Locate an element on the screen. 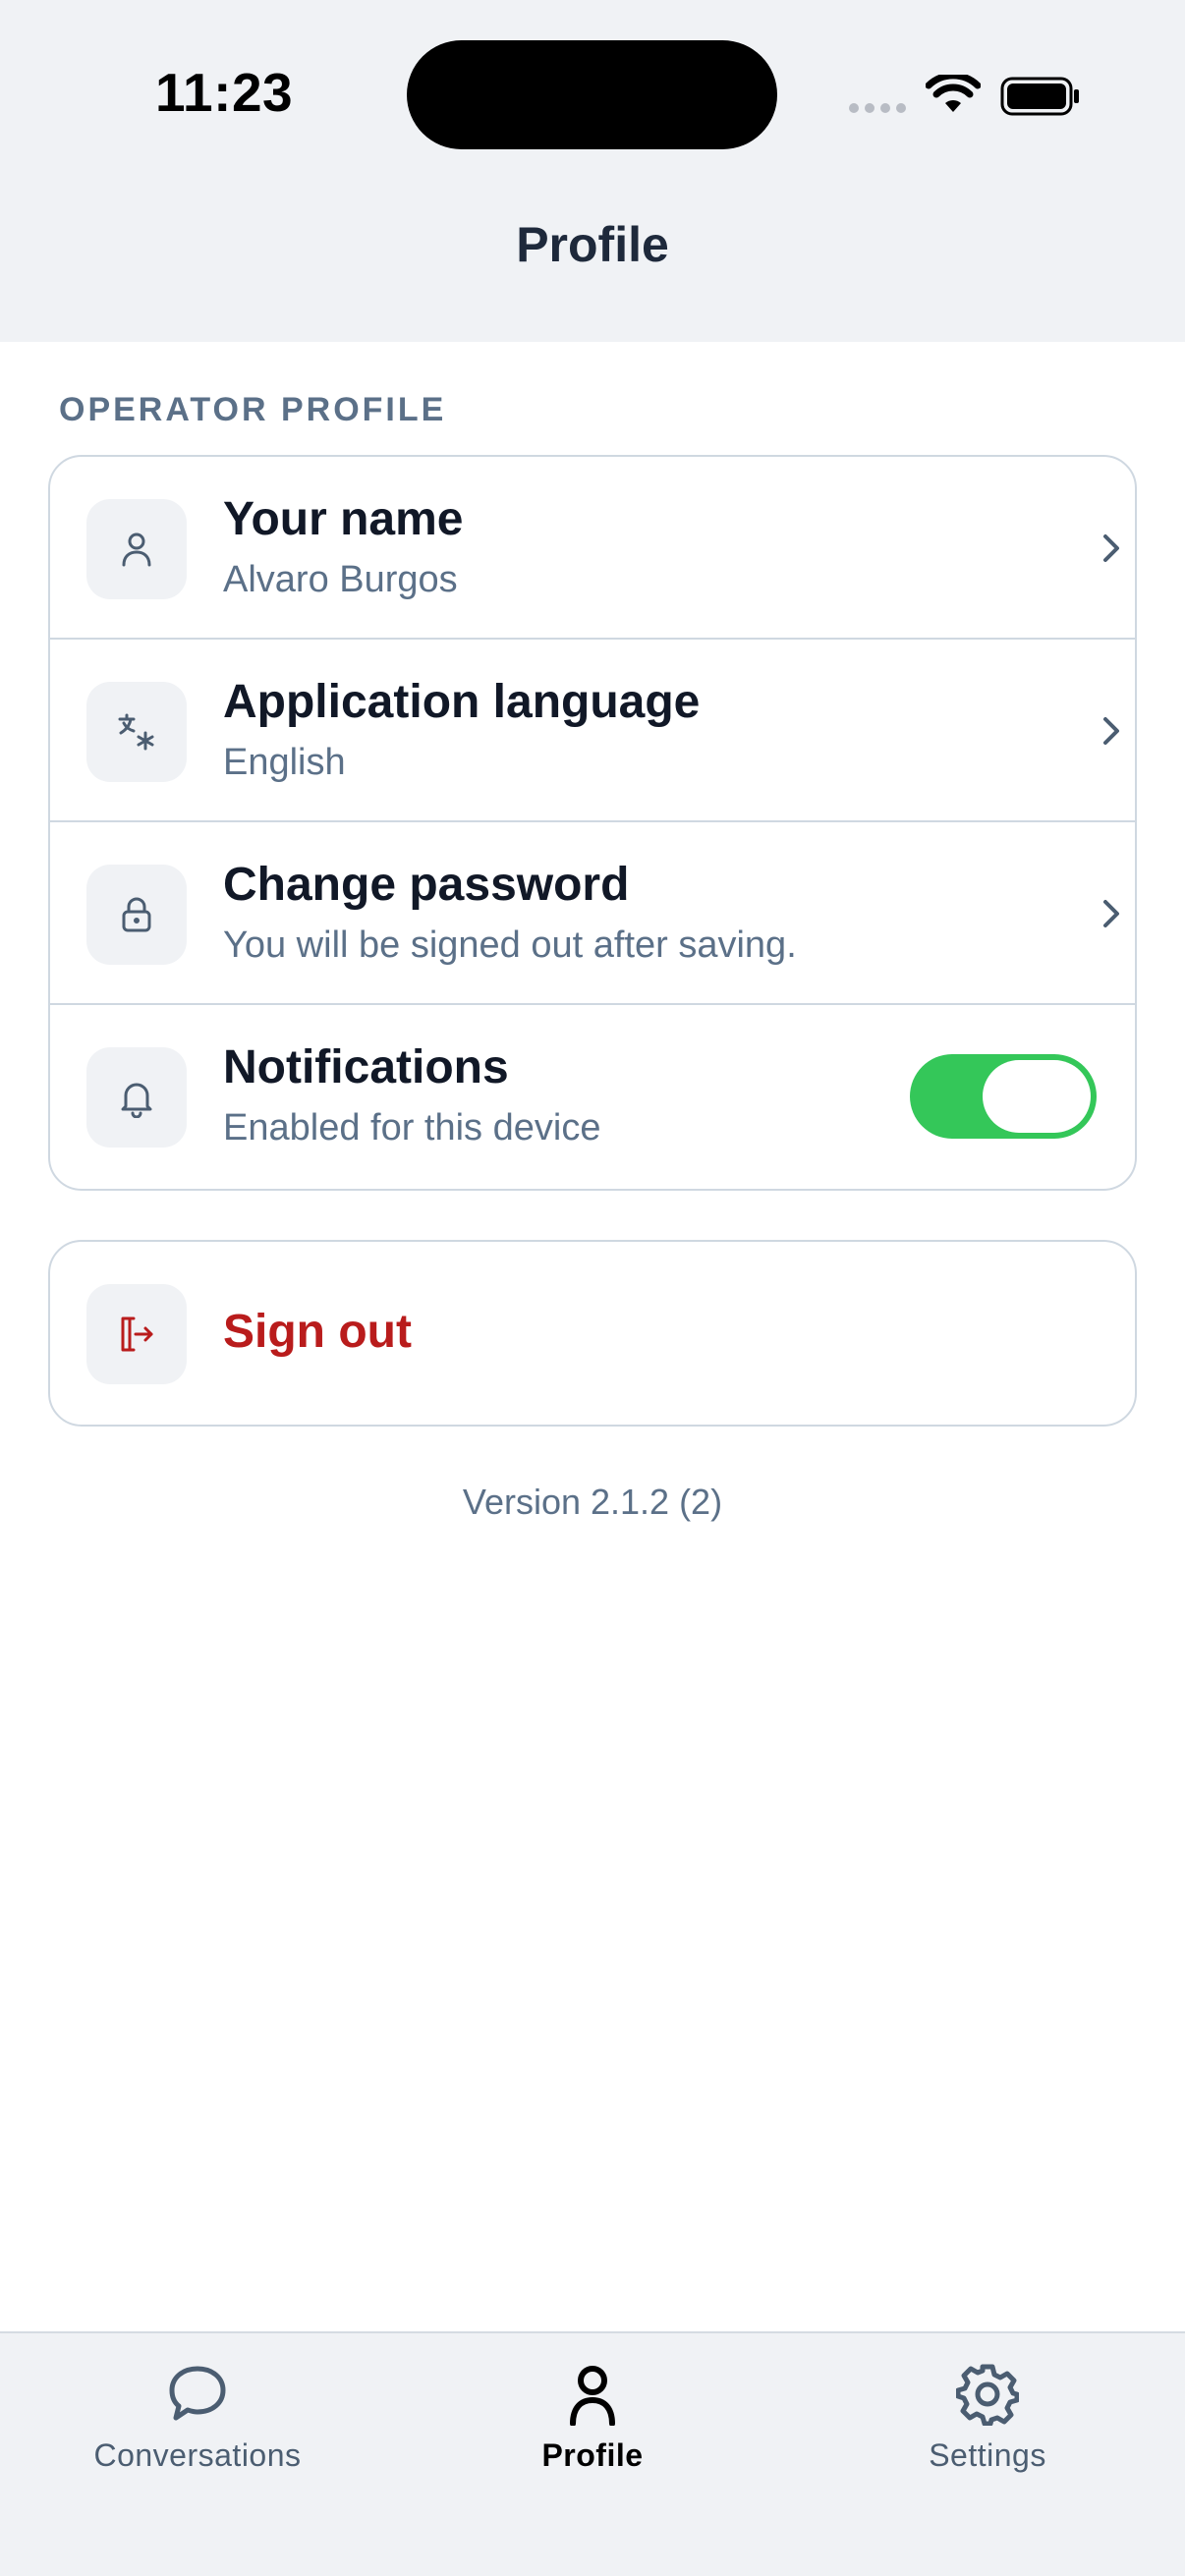 This screenshot has width=1185, height=2576. status-time: 11:23 is located at coordinates (225, 92).